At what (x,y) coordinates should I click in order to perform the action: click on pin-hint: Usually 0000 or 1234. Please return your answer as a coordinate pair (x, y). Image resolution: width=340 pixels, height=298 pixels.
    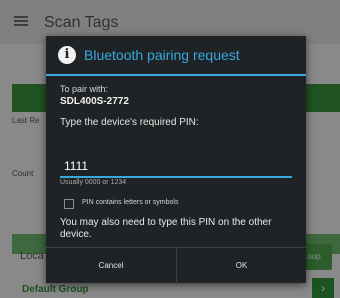
    Looking at the image, I should click on (93, 182).